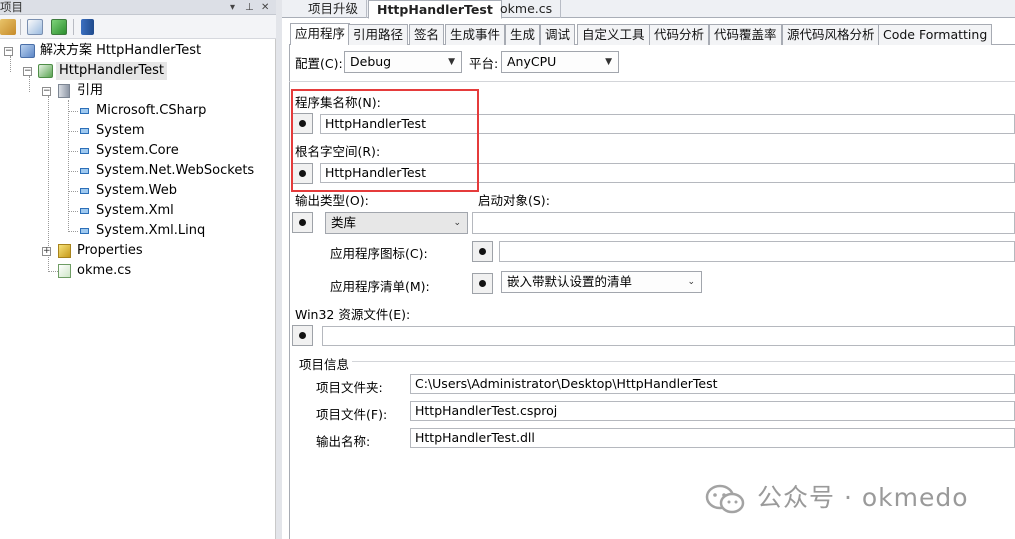 Image resolution: width=1015 pixels, height=539 pixels. What do you see at coordinates (745, 34) in the screenshot?
I see `tab-code-coverage: 代码覆盖率` at bounding box center [745, 34].